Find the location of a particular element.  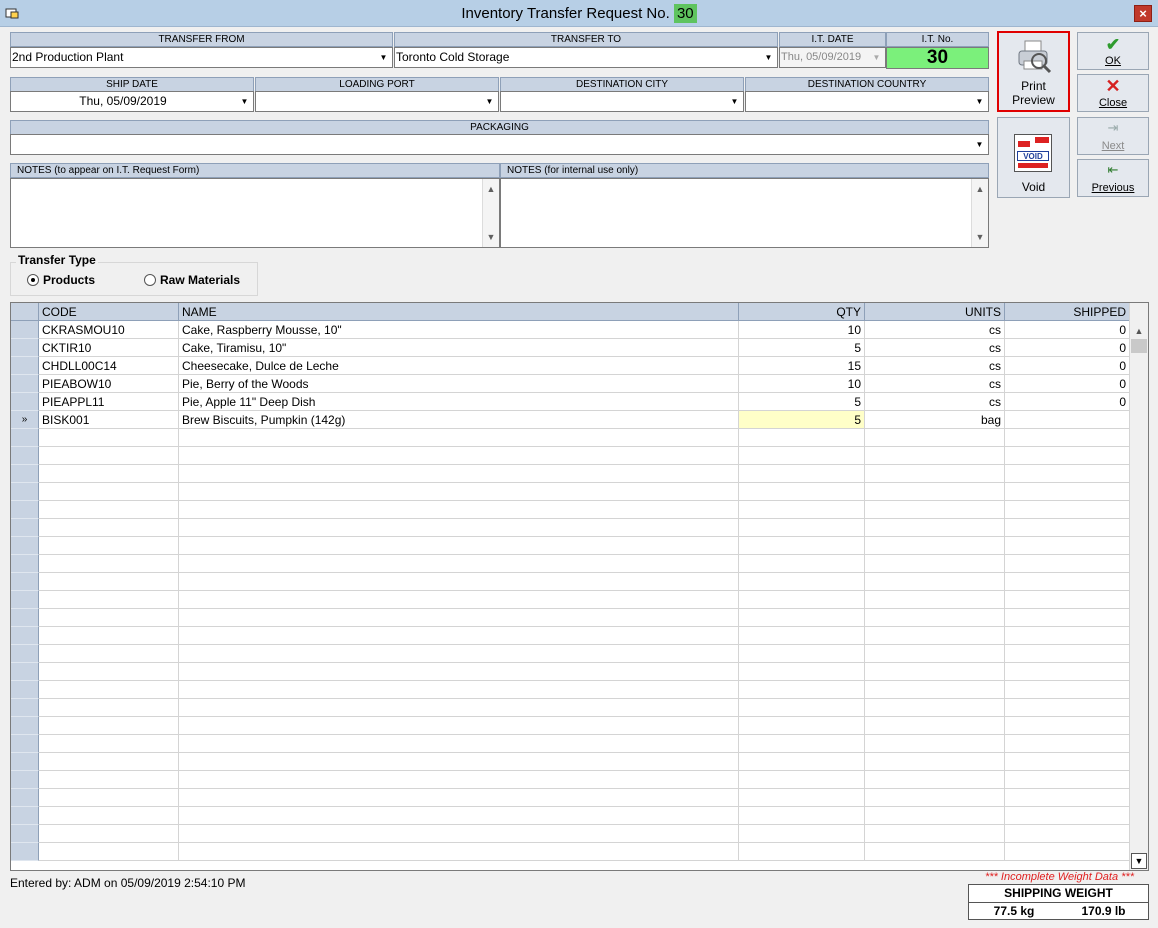

radio-products is located at coordinates (33, 280).